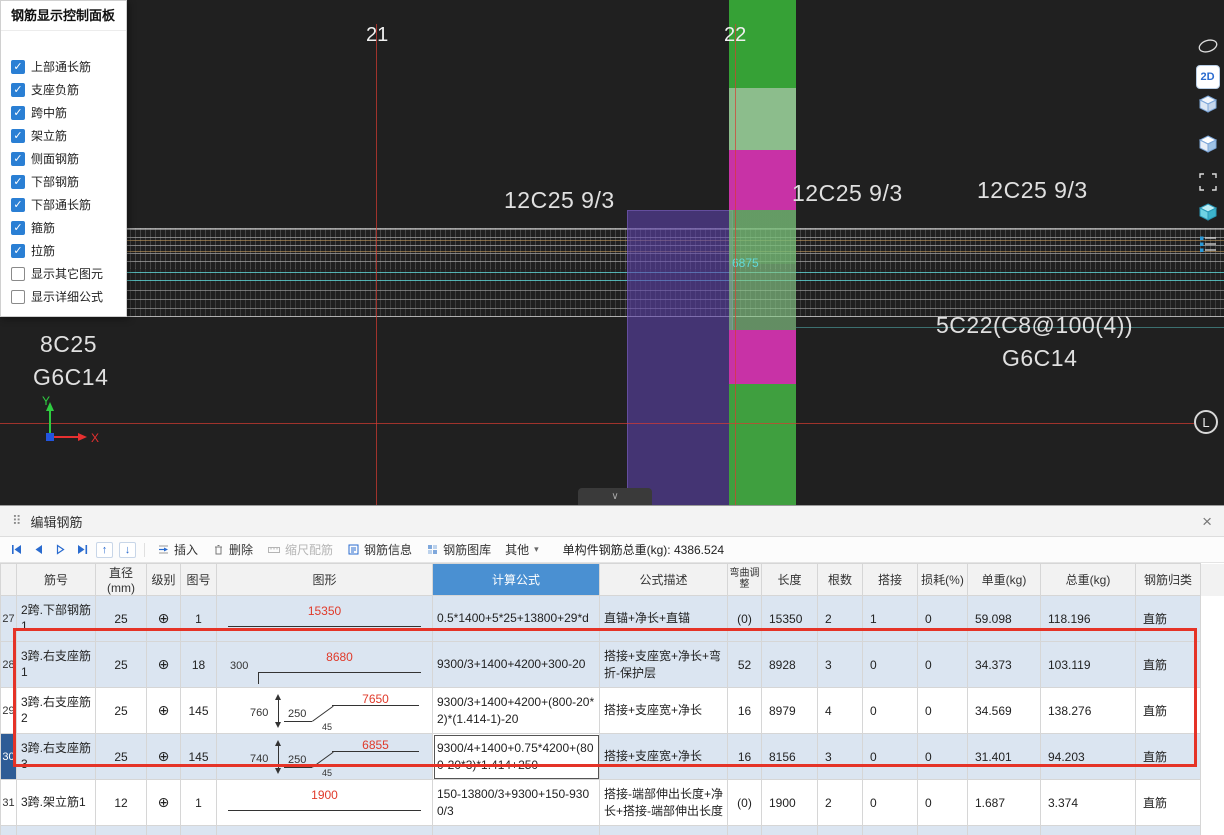 The width and height of the screenshot is (1224, 835). I want to click on close-icon: ×, so click(1207, 521).